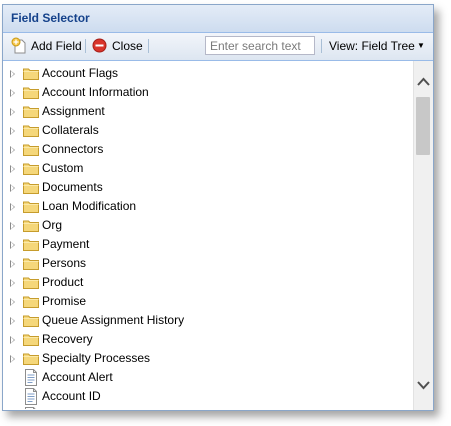 The image size is (451, 426). Describe the element at coordinates (260, 45) in the screenshot. I see `search-input` at that location.